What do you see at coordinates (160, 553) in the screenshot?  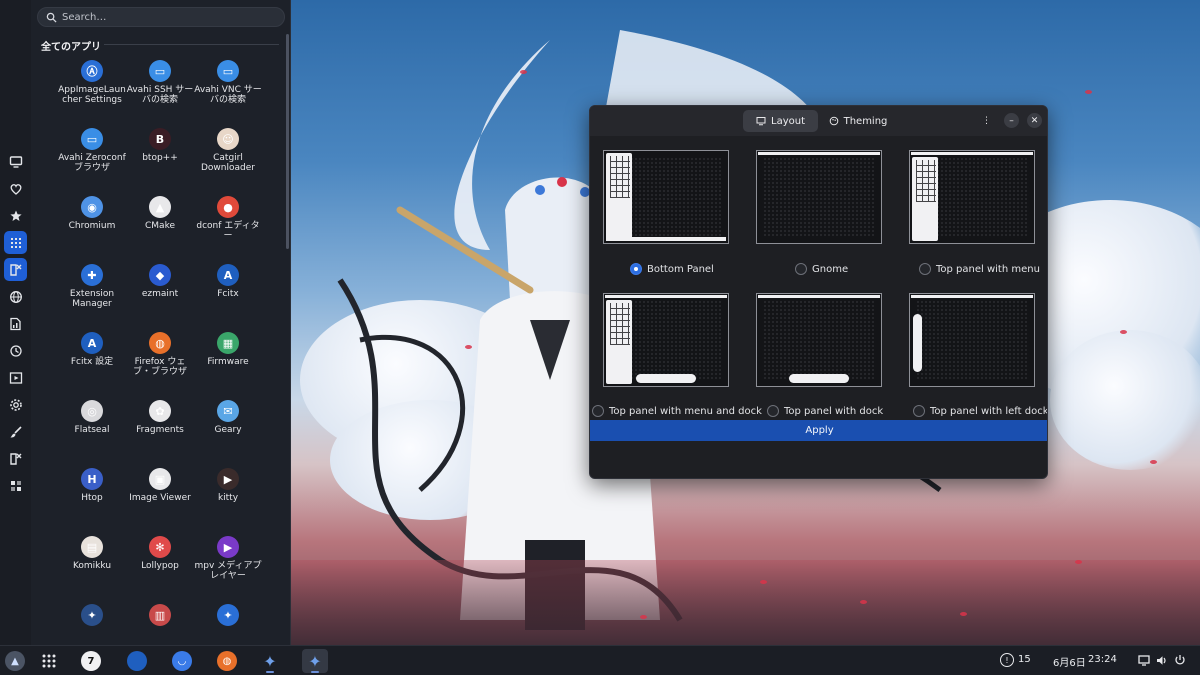 I see `app-tile: ✻ Lollypop` at bounding box center [160, 553].